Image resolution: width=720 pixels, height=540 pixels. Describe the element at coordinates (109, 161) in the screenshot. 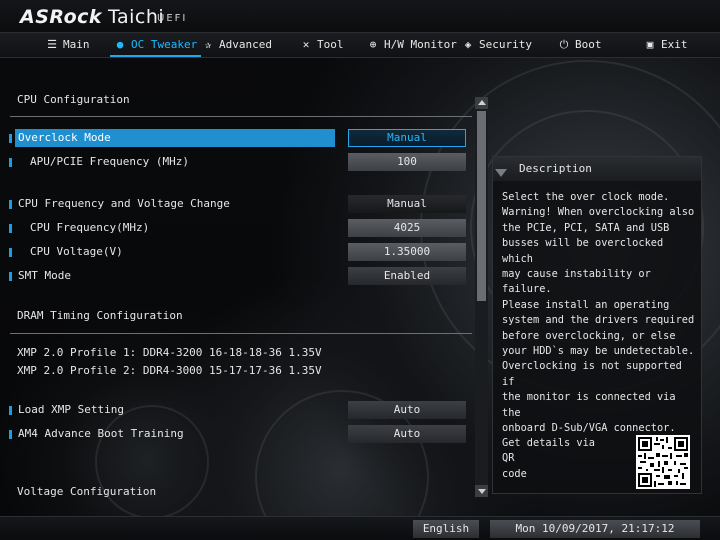

I see `setting-label: APU/PCIE Frequency (MHz)` at that location.